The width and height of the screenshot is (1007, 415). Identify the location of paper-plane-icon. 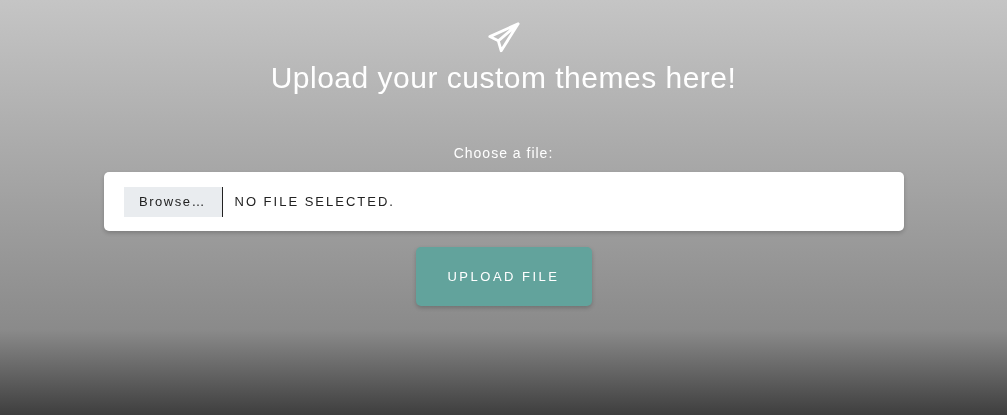
(503, 38).